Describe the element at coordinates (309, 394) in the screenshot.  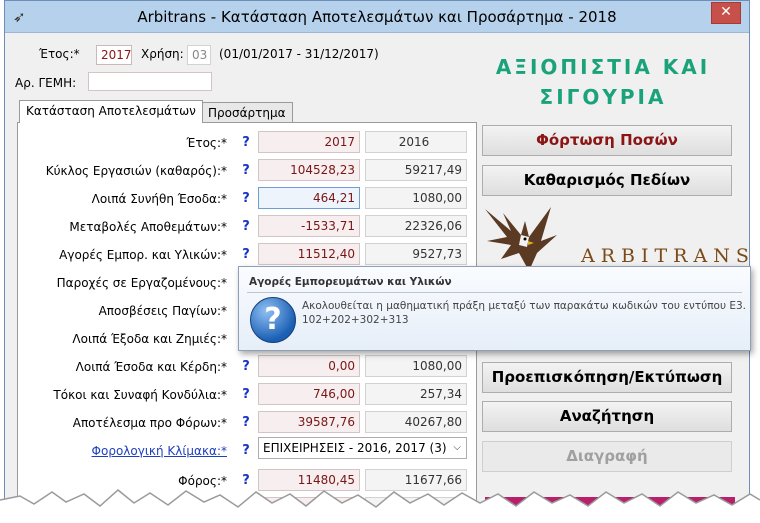
I see `row-interest-current: 746,00` at that location.